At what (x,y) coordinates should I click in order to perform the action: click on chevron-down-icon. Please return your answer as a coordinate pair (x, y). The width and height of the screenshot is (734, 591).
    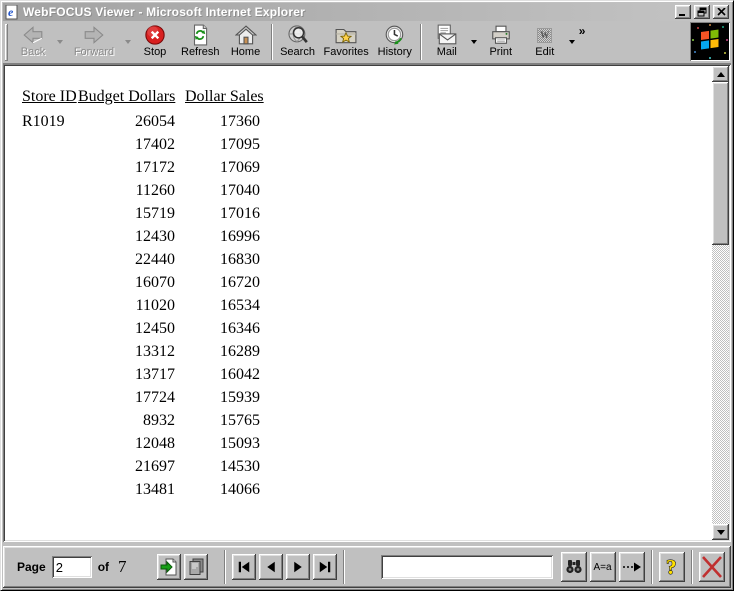
    Looking at the image, I should click on (60, 42).